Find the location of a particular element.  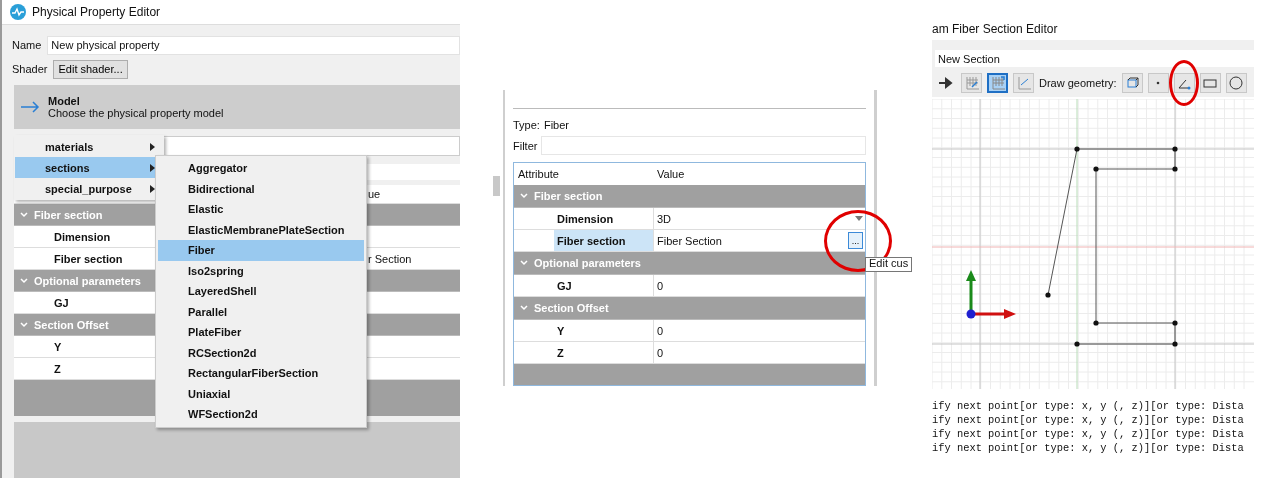

column-header: Value is located at coordinates (670, 174).